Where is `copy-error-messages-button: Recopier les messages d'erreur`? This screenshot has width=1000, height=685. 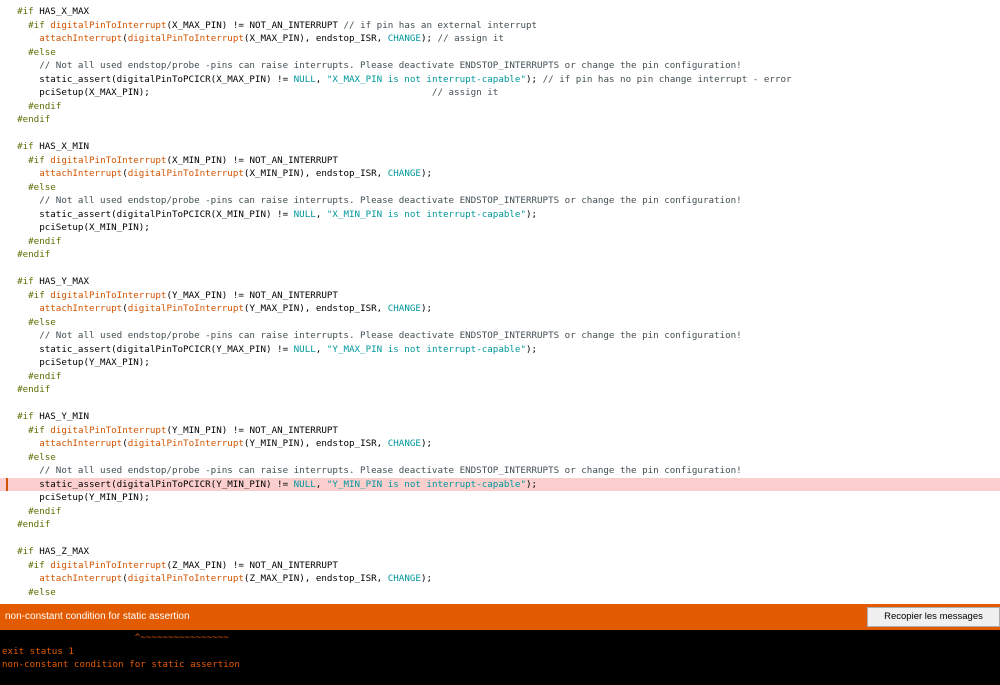
copy-error-messages-button: Recopier les messages d'erreur is located at coordinates (933, 623).